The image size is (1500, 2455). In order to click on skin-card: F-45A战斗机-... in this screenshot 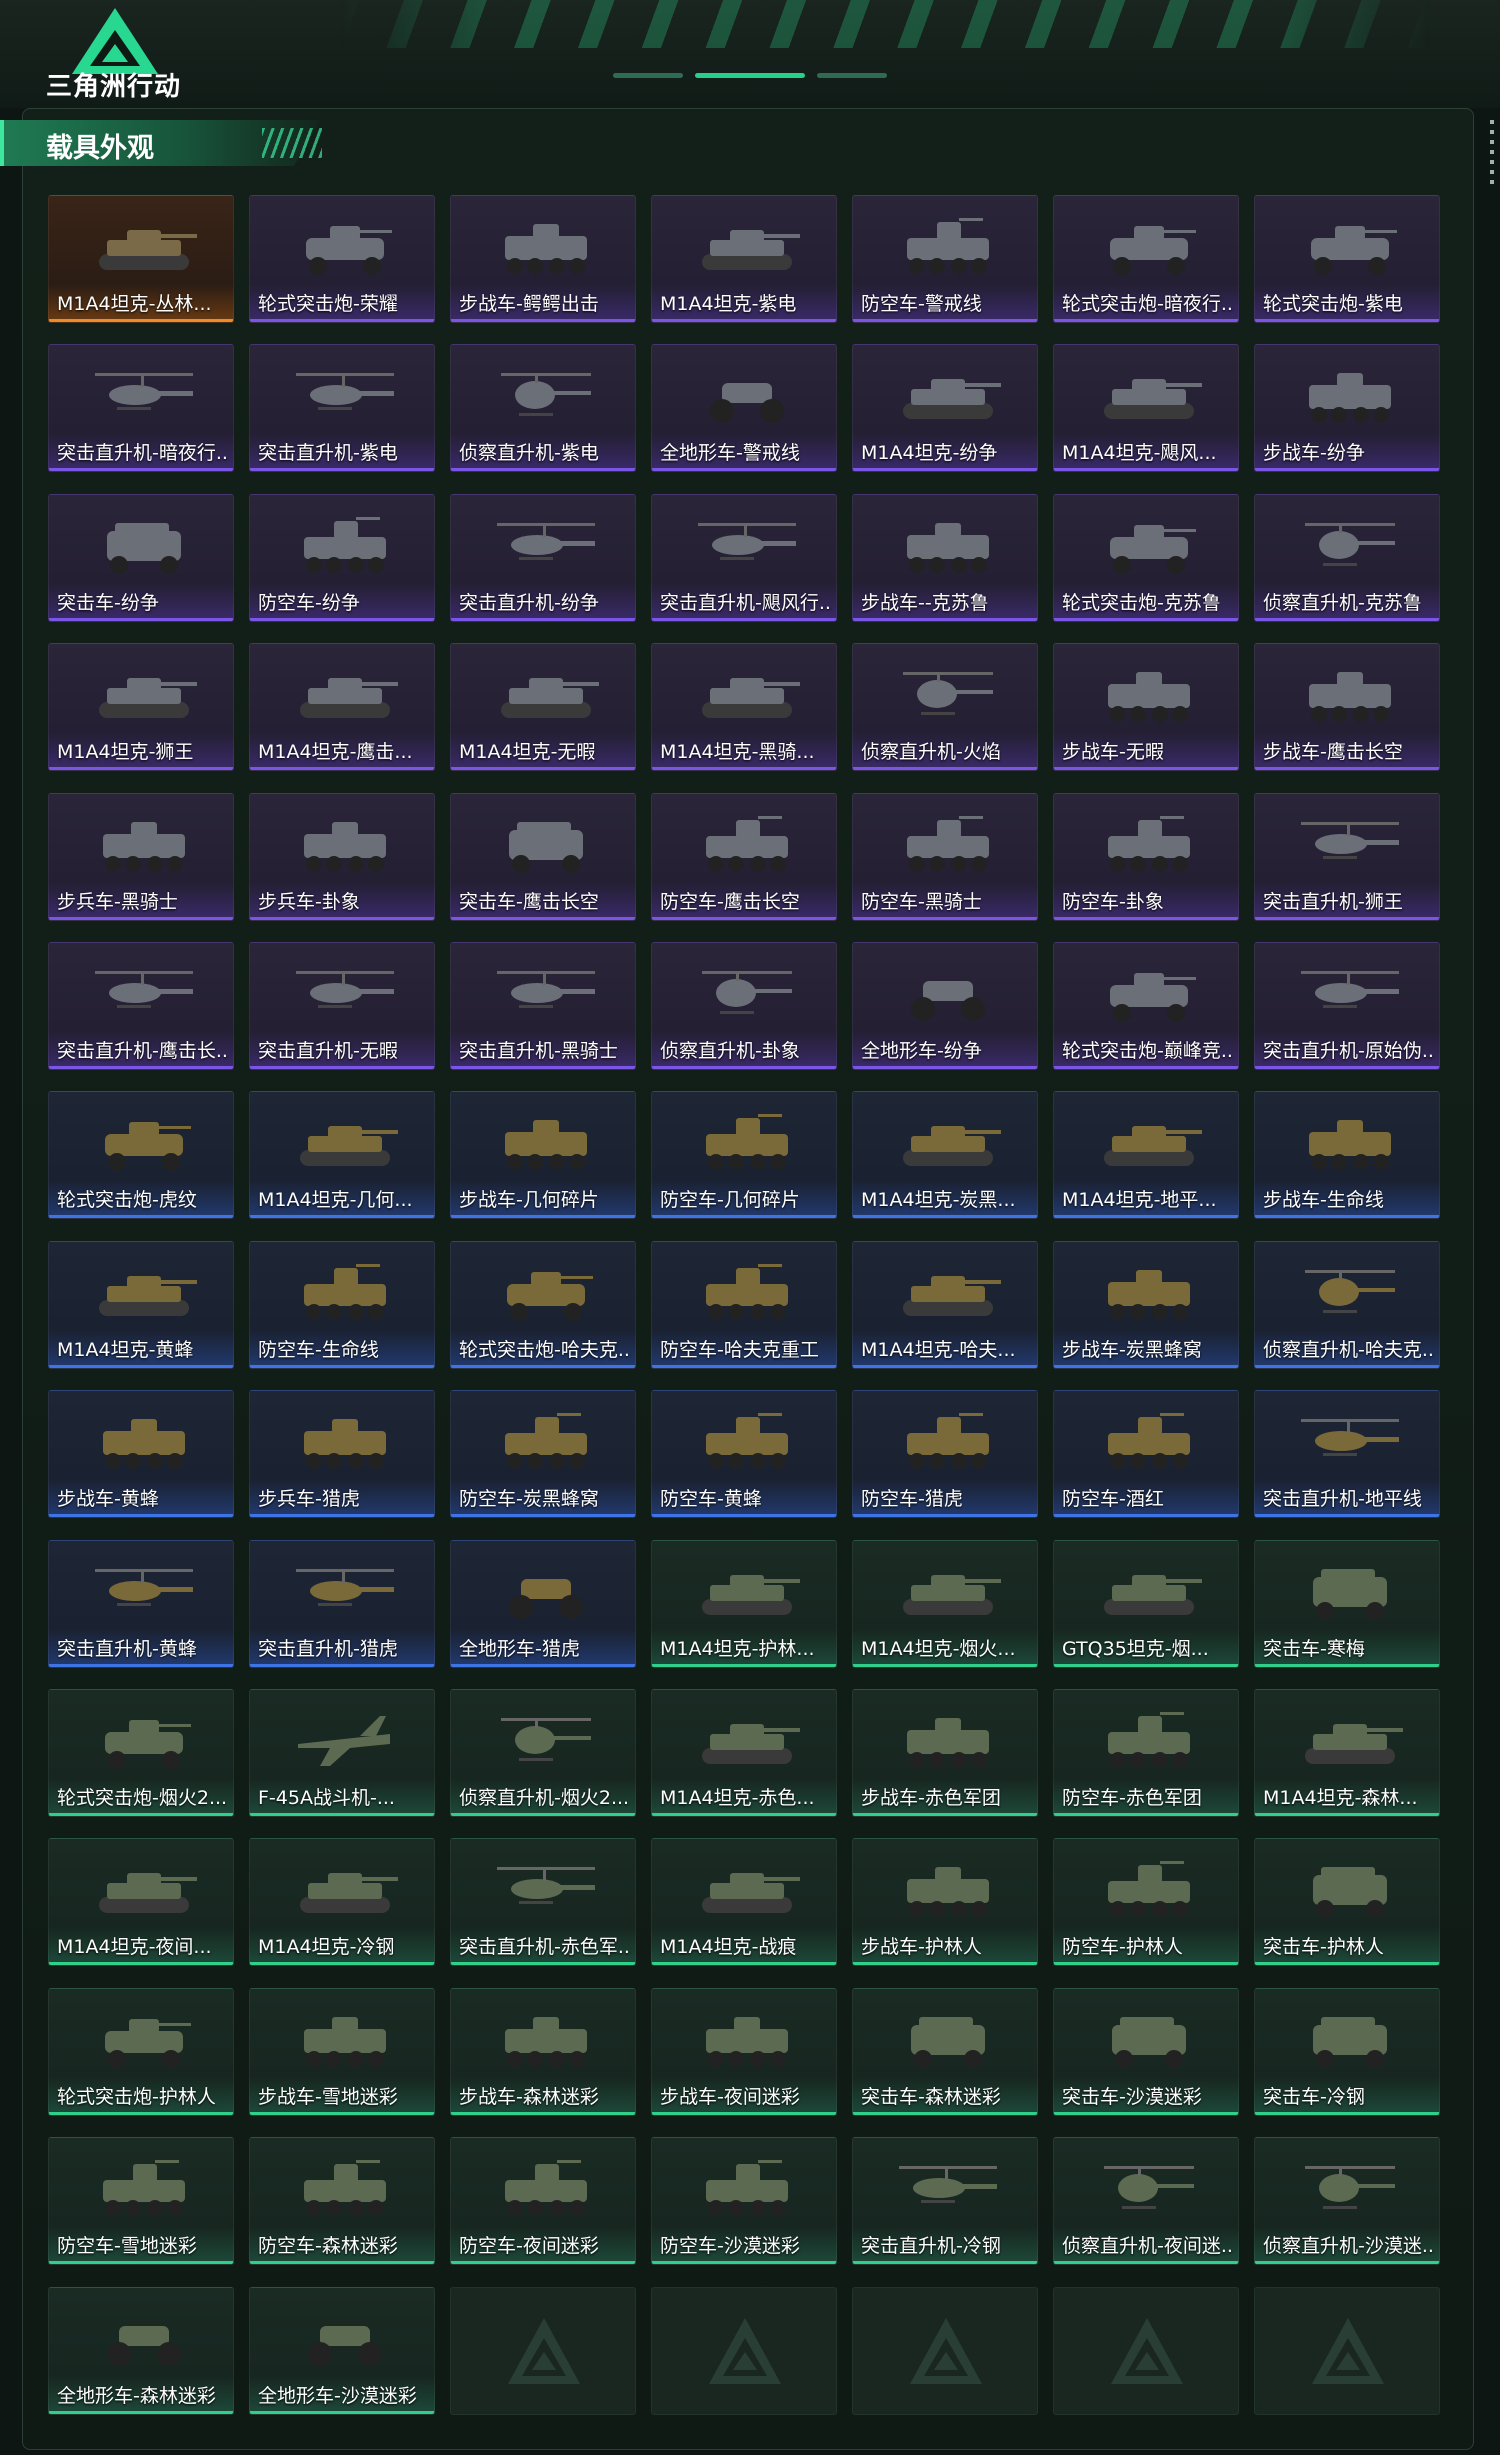, I will do `click(342, 1753)`.